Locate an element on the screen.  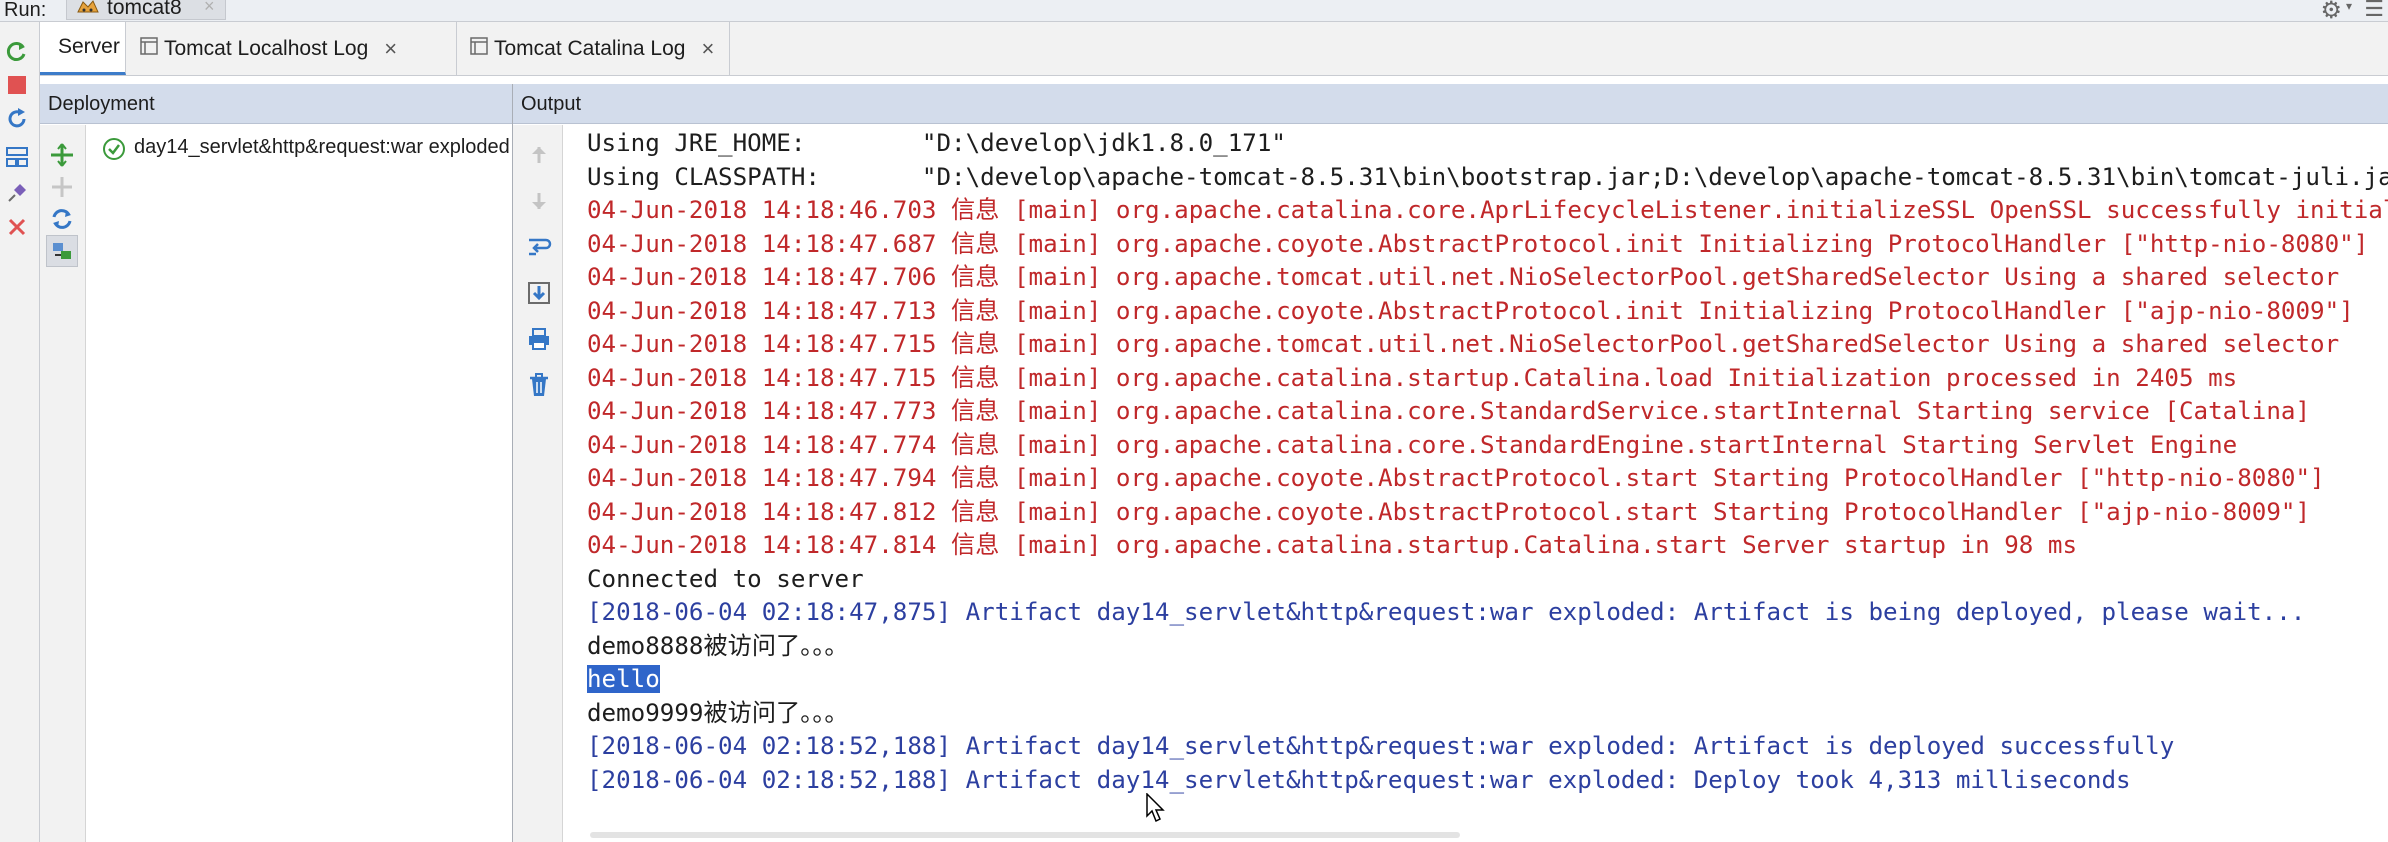
tab-tomcat-localhost-log: Tomcat Localhost Log × is located at coordinates (293, 48).